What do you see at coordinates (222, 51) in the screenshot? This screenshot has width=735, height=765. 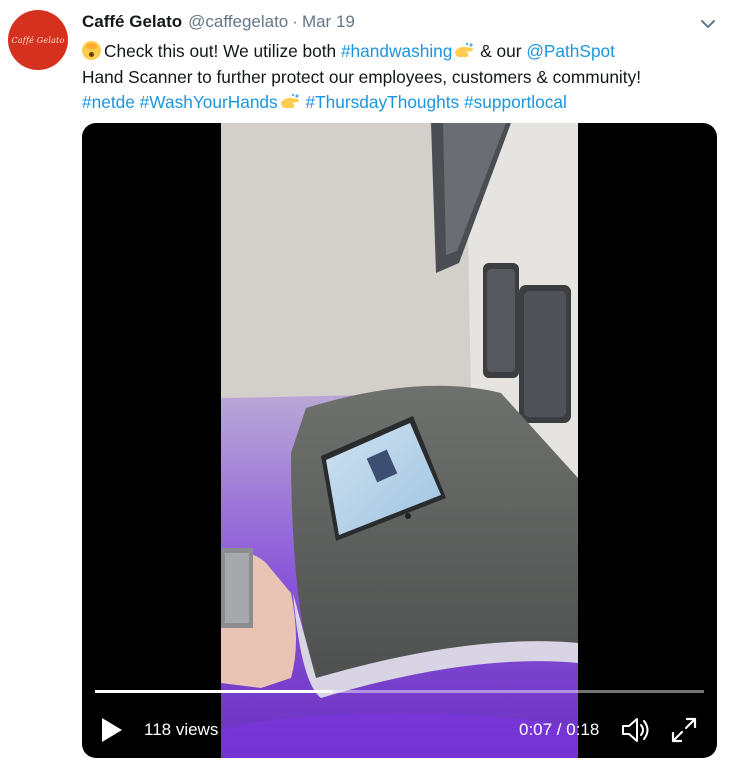 I see `text-segment: Check this out! We utilize both` at bounding box center [222, 51].